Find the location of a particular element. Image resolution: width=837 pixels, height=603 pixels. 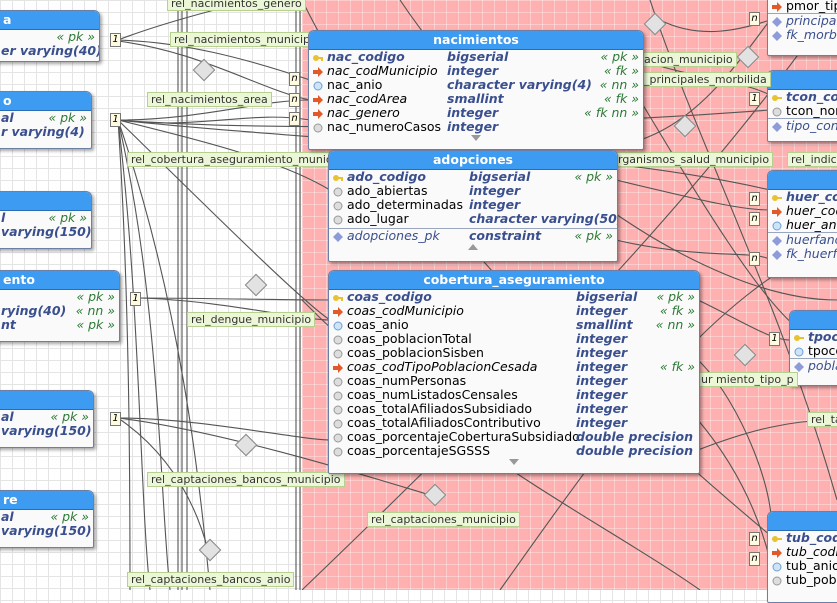

table-row: nac_codArea smallint « fk » is located at coordinates (476, 99).